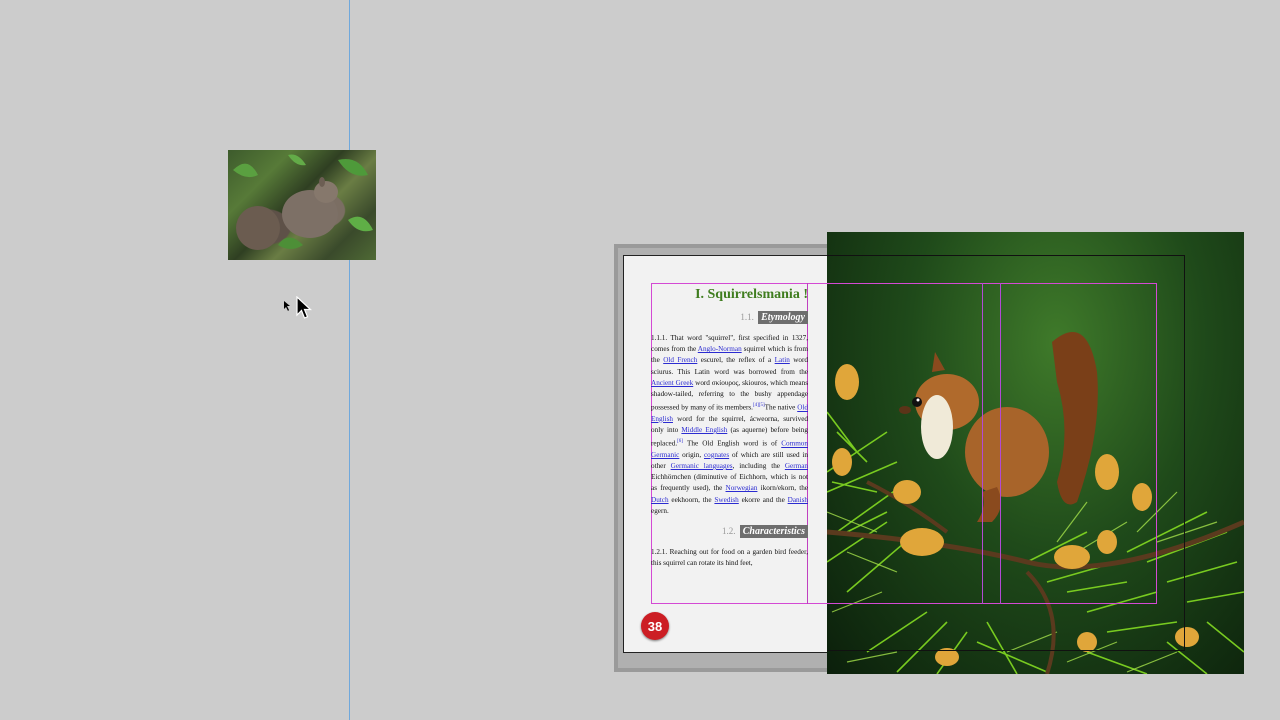 This screenshot has width=1280, height=720. I want to click on link-german: German, so click(796, 466).